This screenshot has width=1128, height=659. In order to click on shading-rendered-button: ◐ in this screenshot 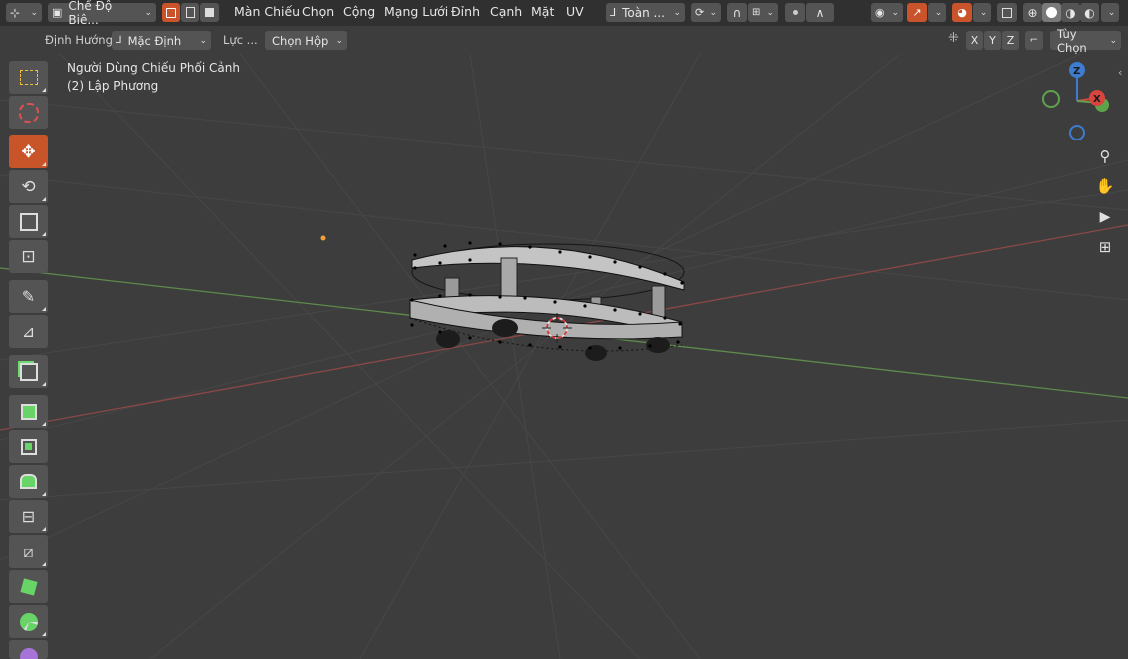, I will do `click(1089, 12)`.